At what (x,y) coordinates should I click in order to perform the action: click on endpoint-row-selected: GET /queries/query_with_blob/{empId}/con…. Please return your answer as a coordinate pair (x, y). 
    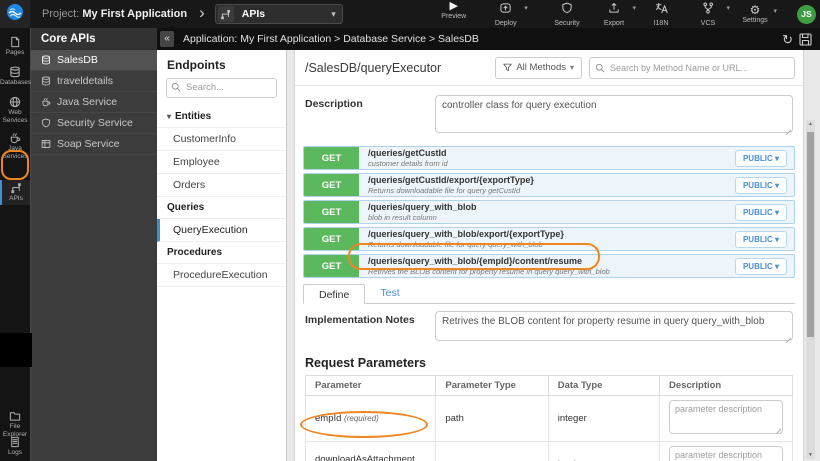
    Looking at the image, I should click on (549, 266).